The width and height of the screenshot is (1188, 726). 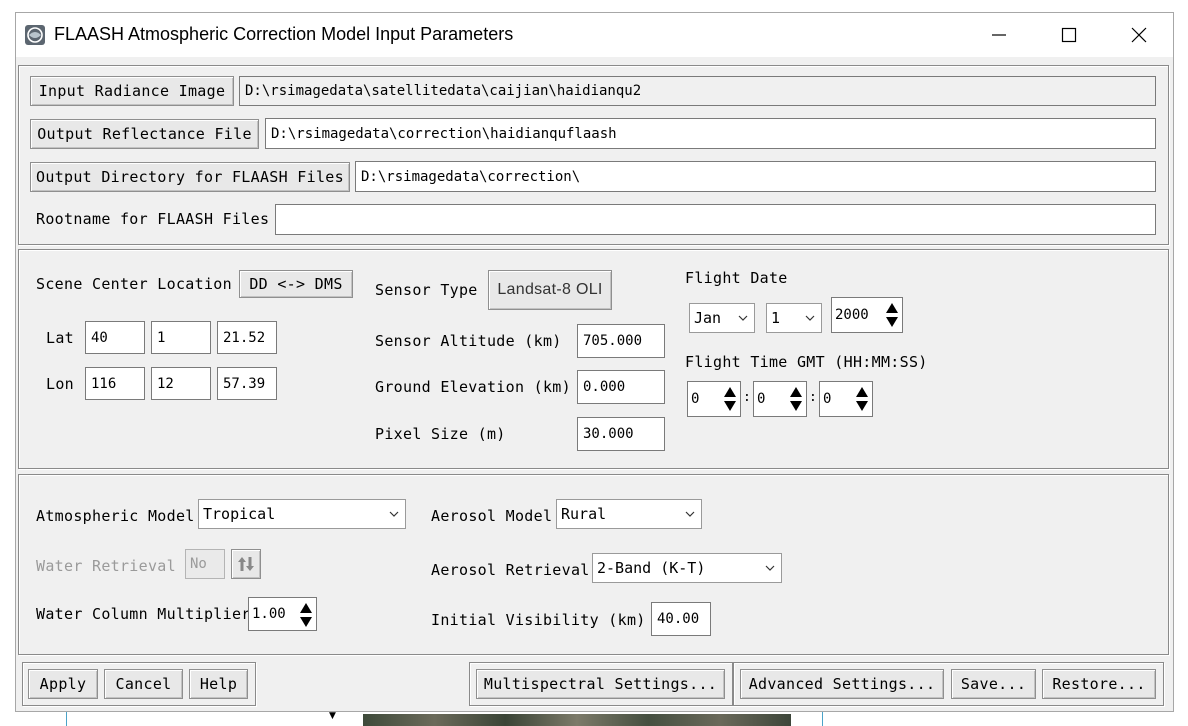 I want to click on flight-date-label: Flight Date, so click(x=736, y=278).